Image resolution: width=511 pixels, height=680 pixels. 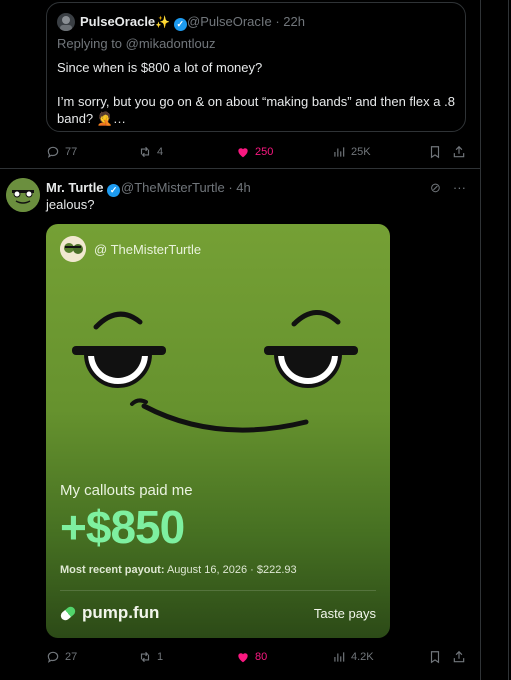 What do you see at coordinates (68, 613) in the screenshot?
I see `pill-icon` at bounding box center [68, 613].